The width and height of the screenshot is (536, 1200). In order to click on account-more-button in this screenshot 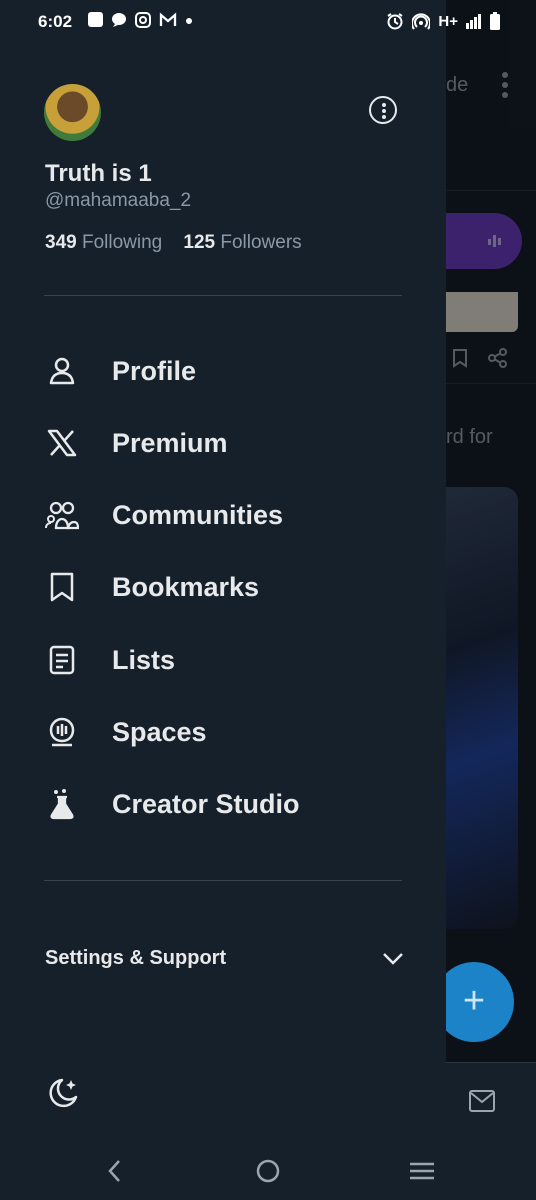, I will do `click(383, 110)`.